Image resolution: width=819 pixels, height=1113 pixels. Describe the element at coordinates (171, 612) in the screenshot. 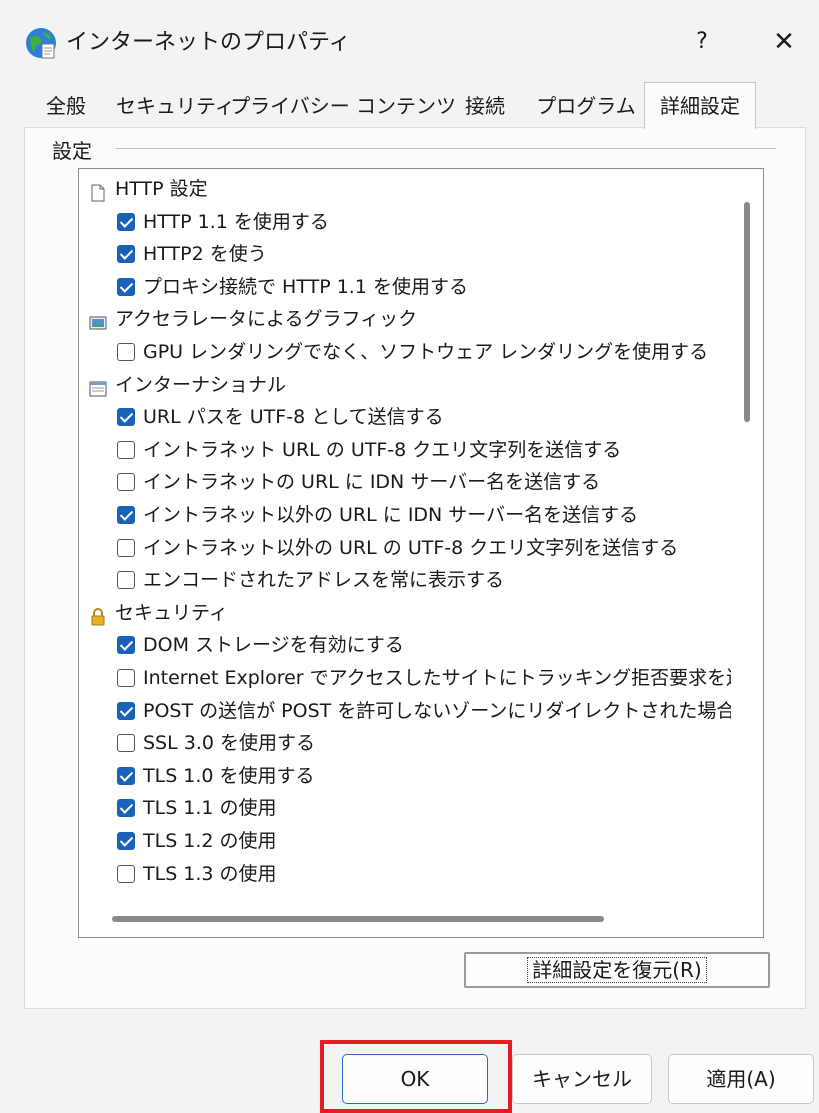

I see `setting-label: セキュリティ` at that location.